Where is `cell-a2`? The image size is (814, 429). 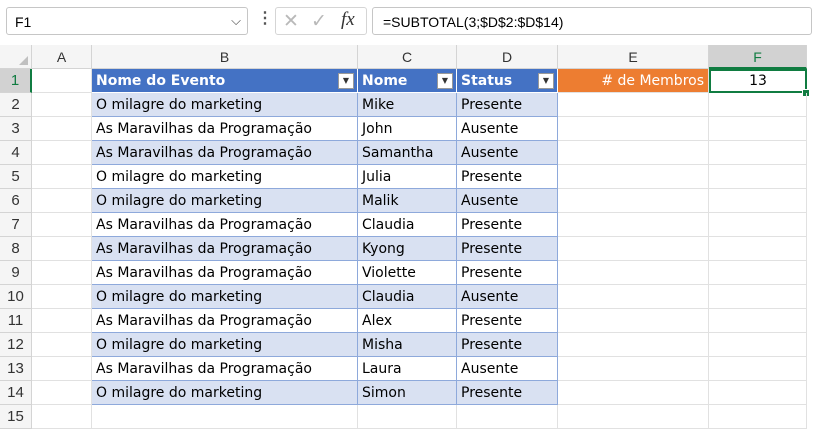
cell-a2 is located at coordinates (62, 105).